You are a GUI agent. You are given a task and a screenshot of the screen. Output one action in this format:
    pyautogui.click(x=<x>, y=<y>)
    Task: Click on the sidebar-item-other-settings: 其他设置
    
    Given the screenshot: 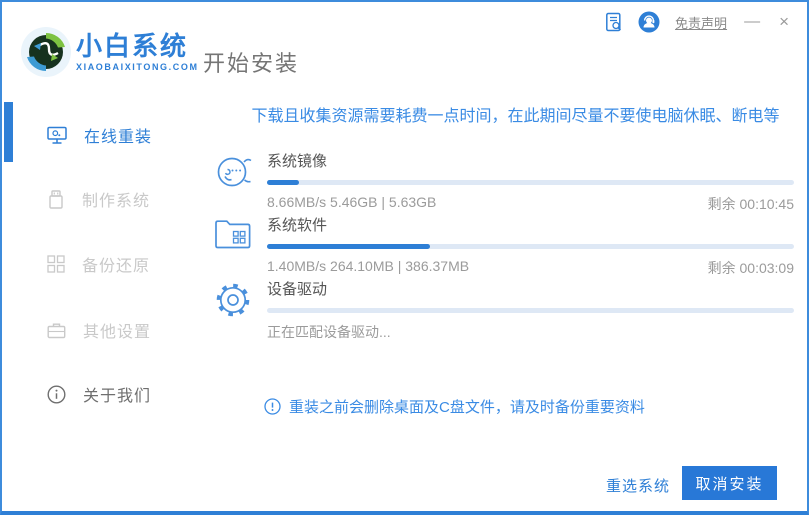 What is the action you would take?
    pyautogui.click(x=102, y=330)
    